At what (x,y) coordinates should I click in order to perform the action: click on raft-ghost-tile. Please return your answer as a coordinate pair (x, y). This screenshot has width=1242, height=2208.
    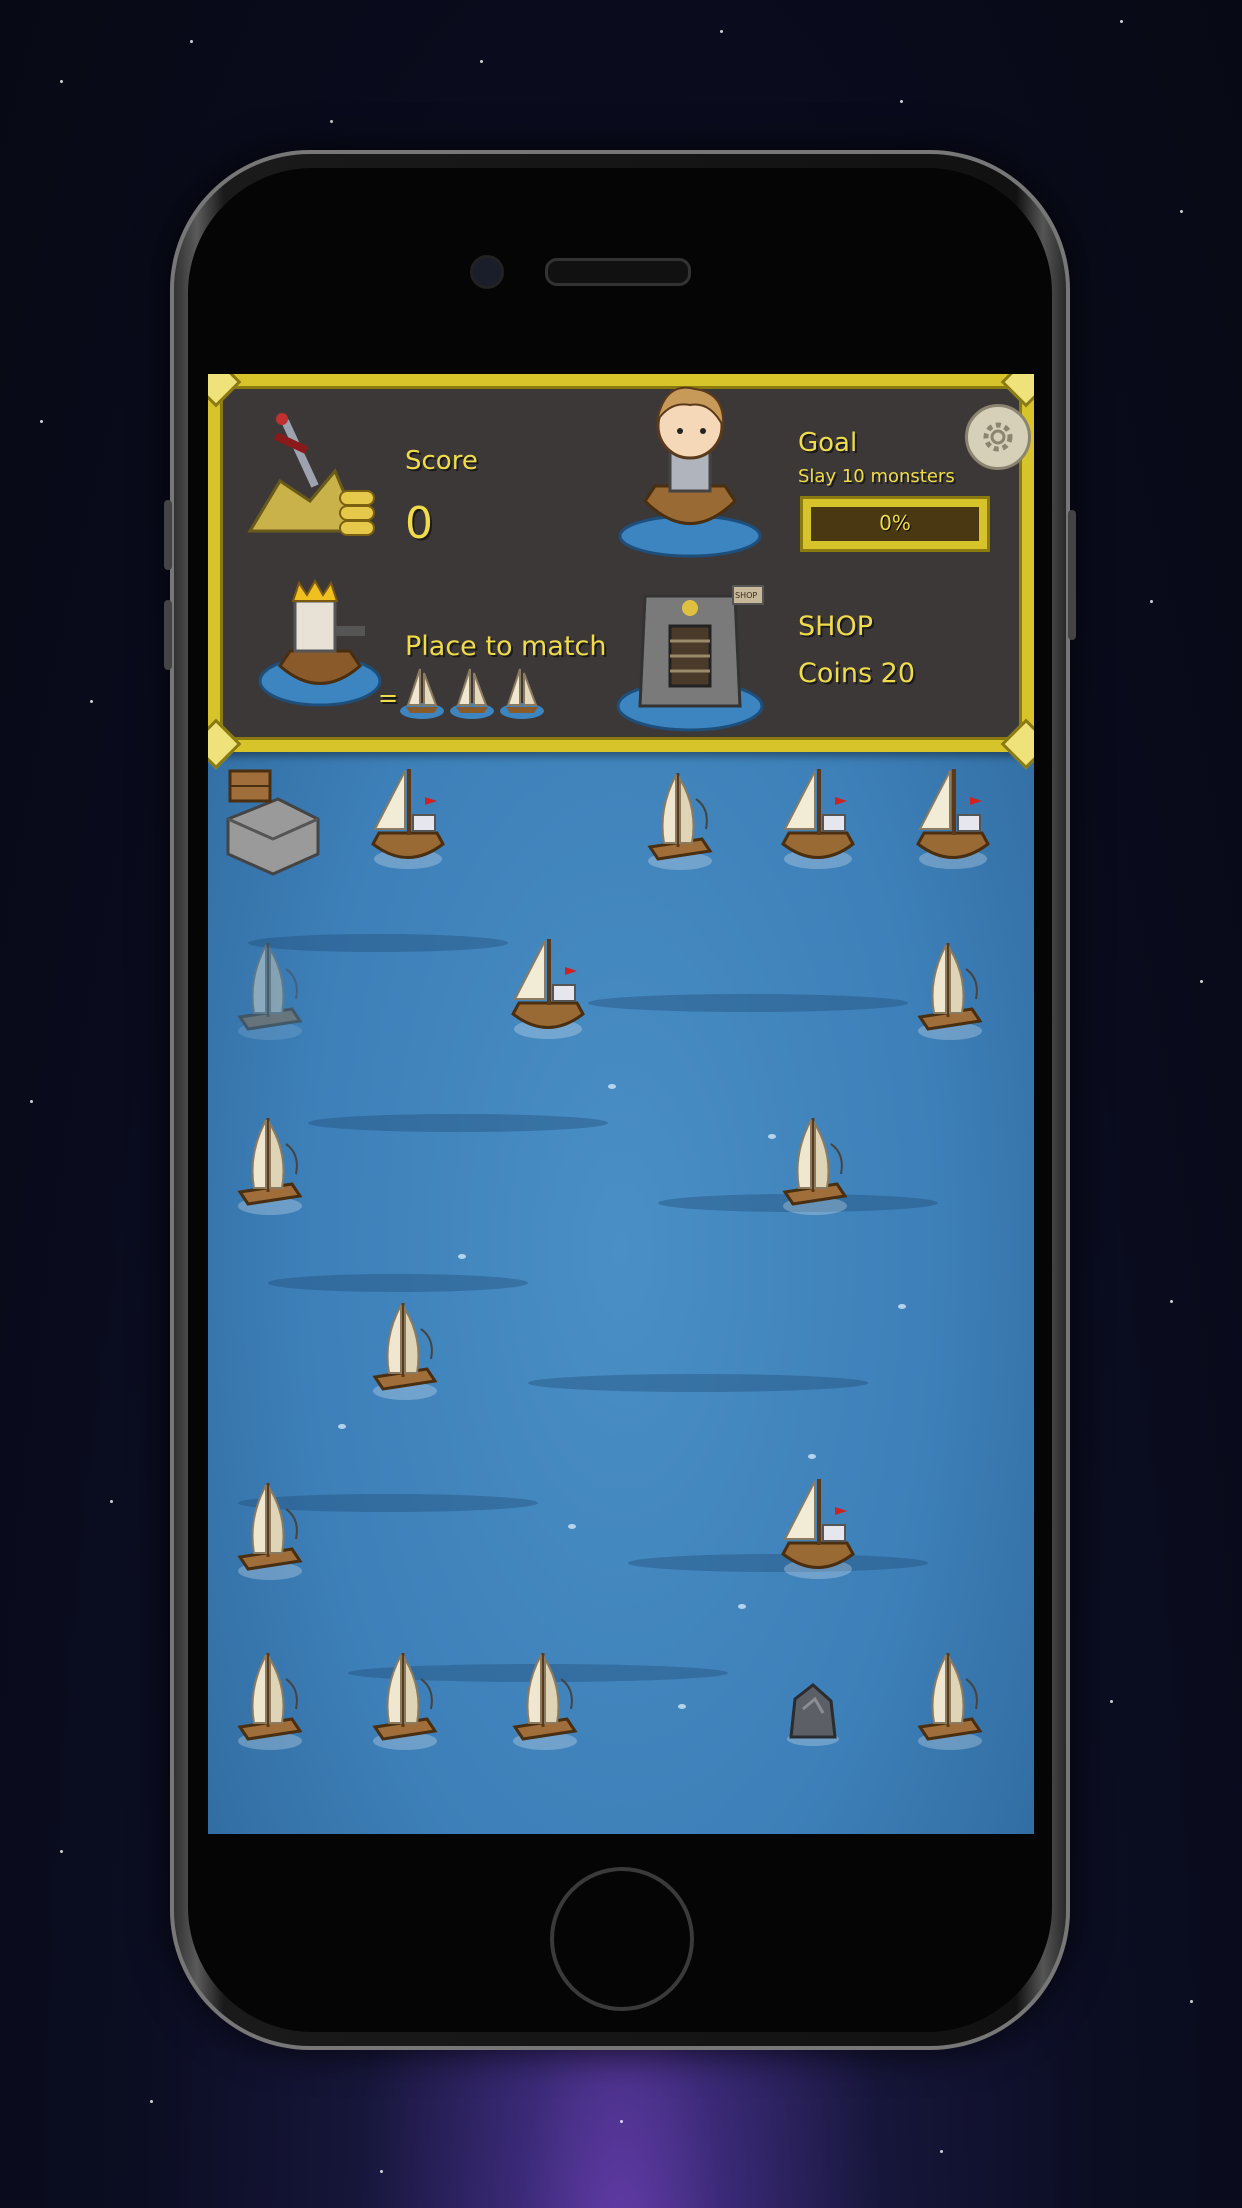
    Looking at the image, I should click on (273, 989).